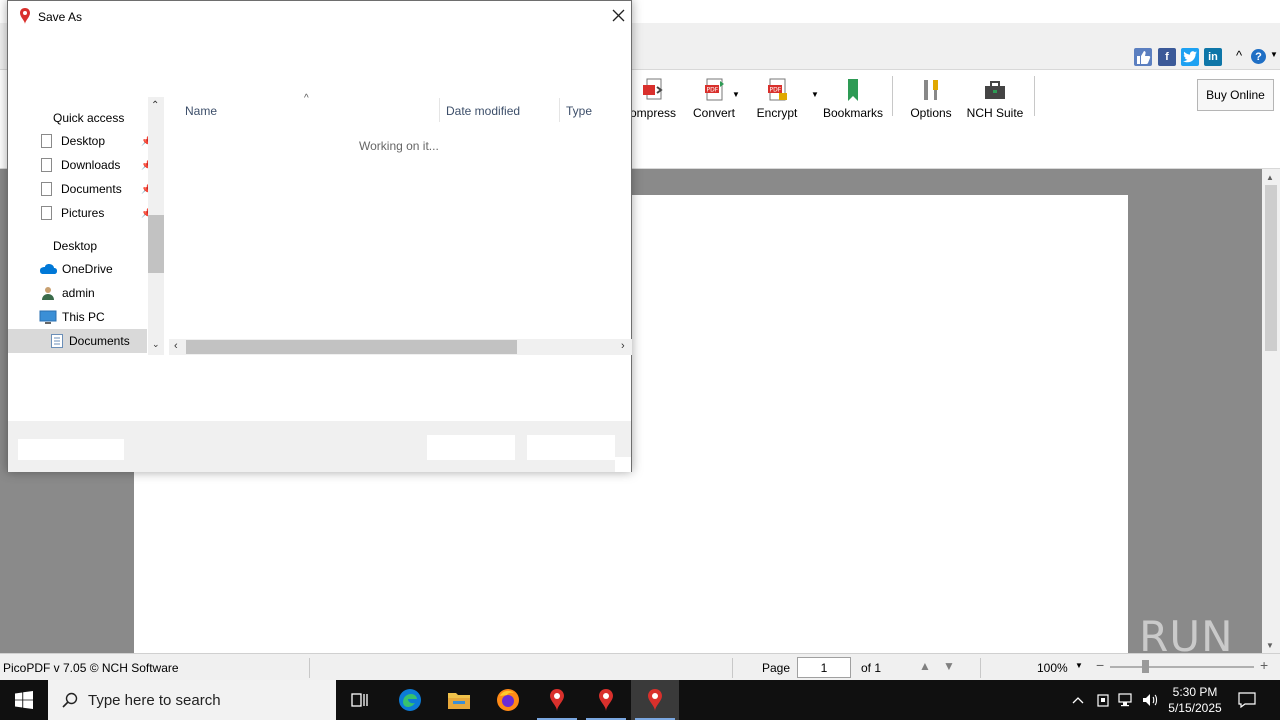 Image resolution: width=1280 pixels, height=720 pixels. Describe the element at coordinates (931, 90) in the screenshot. I see `wrench-icon` at that location.